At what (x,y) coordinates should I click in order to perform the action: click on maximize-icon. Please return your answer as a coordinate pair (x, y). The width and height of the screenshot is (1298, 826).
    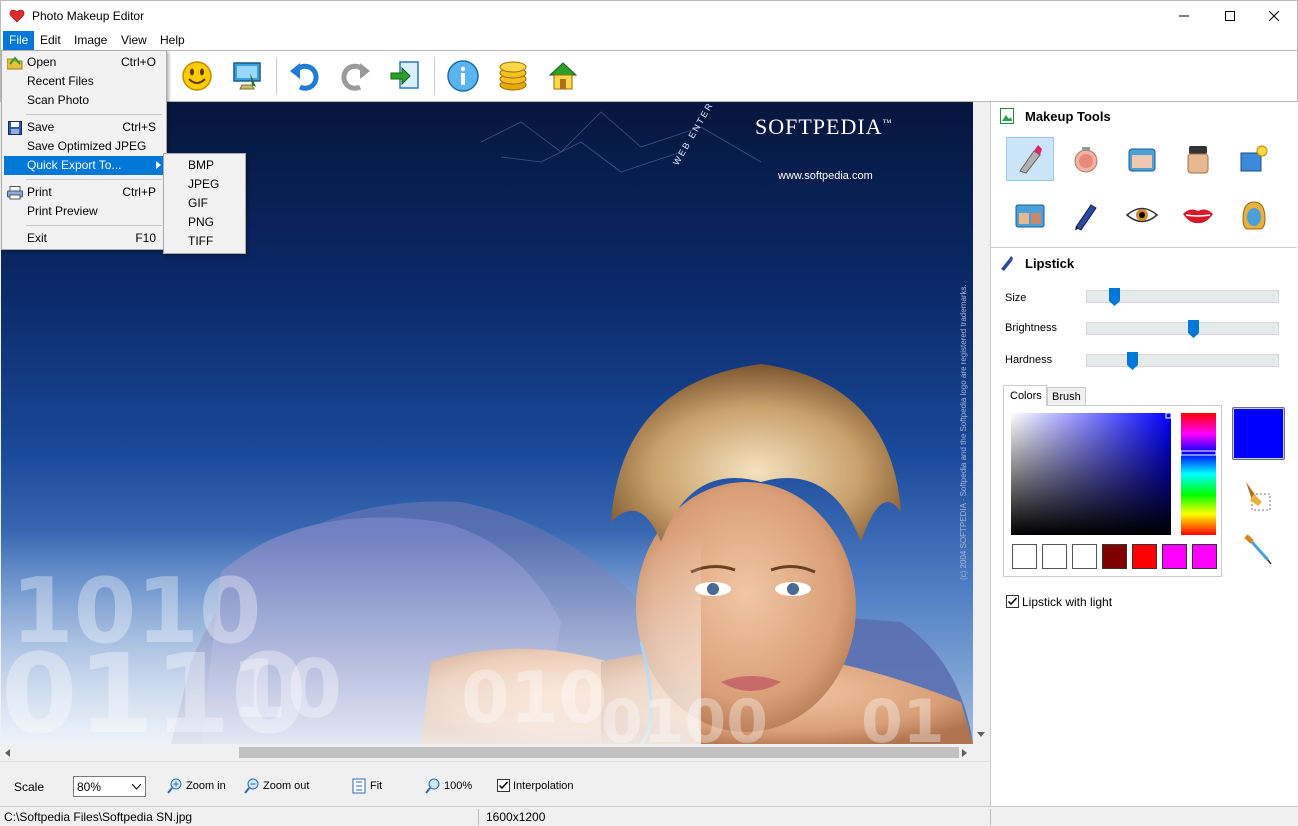
    Looking at the image, I should click on (1230, 16).